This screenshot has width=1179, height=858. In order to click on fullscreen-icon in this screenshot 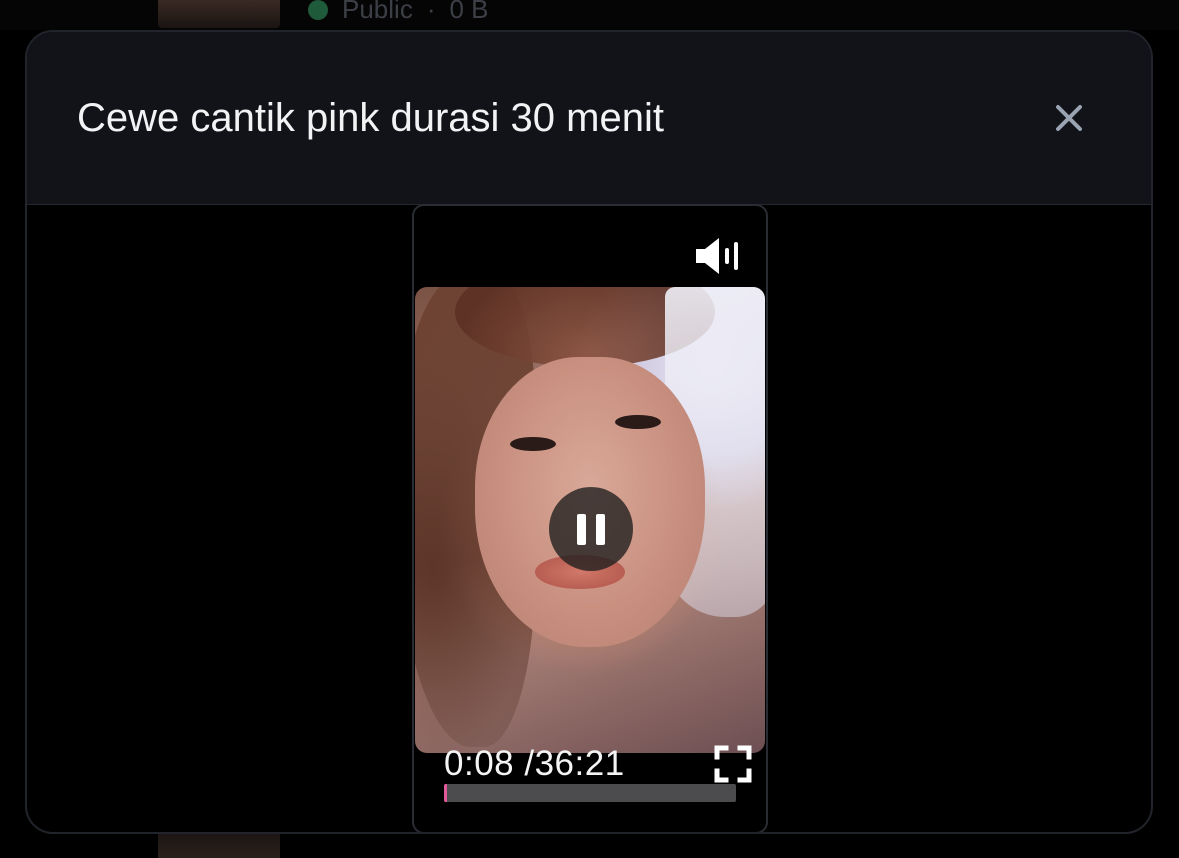, I will do `click(733, 764)`.